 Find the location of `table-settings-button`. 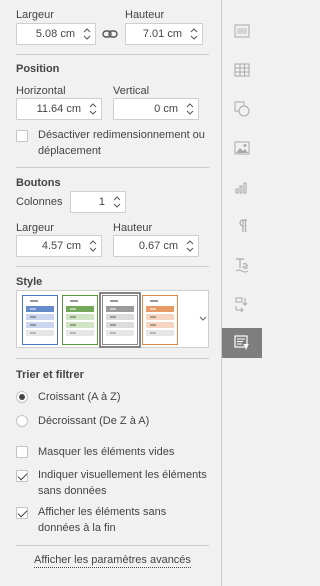

table-settings-button is located at coordinates (242, 70).